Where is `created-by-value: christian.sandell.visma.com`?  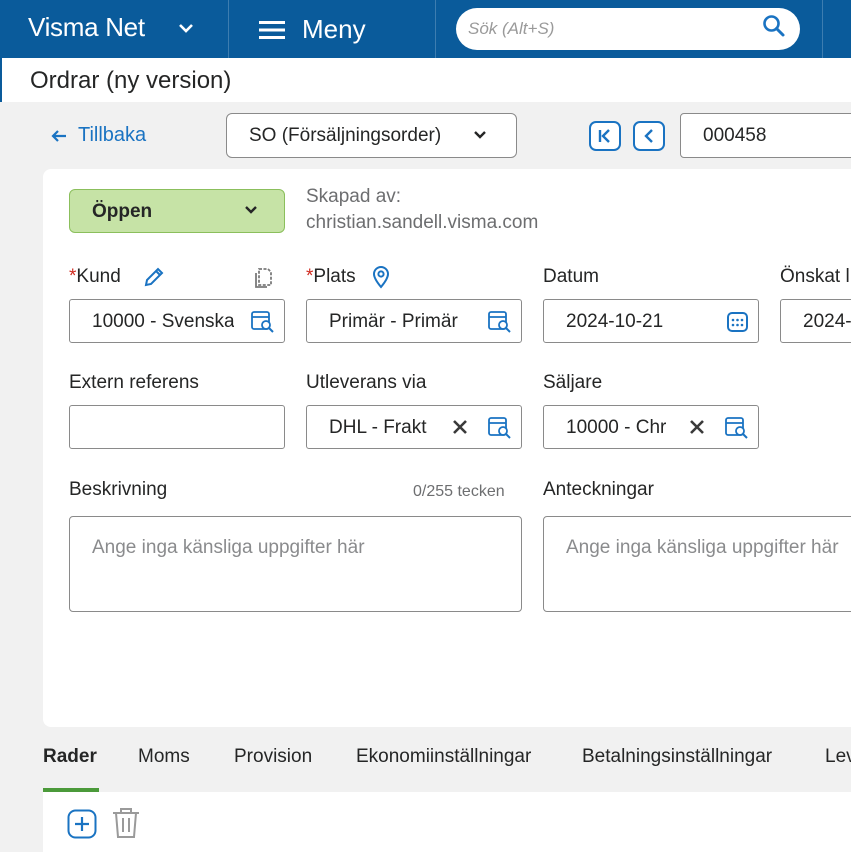
created-by-value: christian.sandell.visma.com is located at coordinates (422, 222).